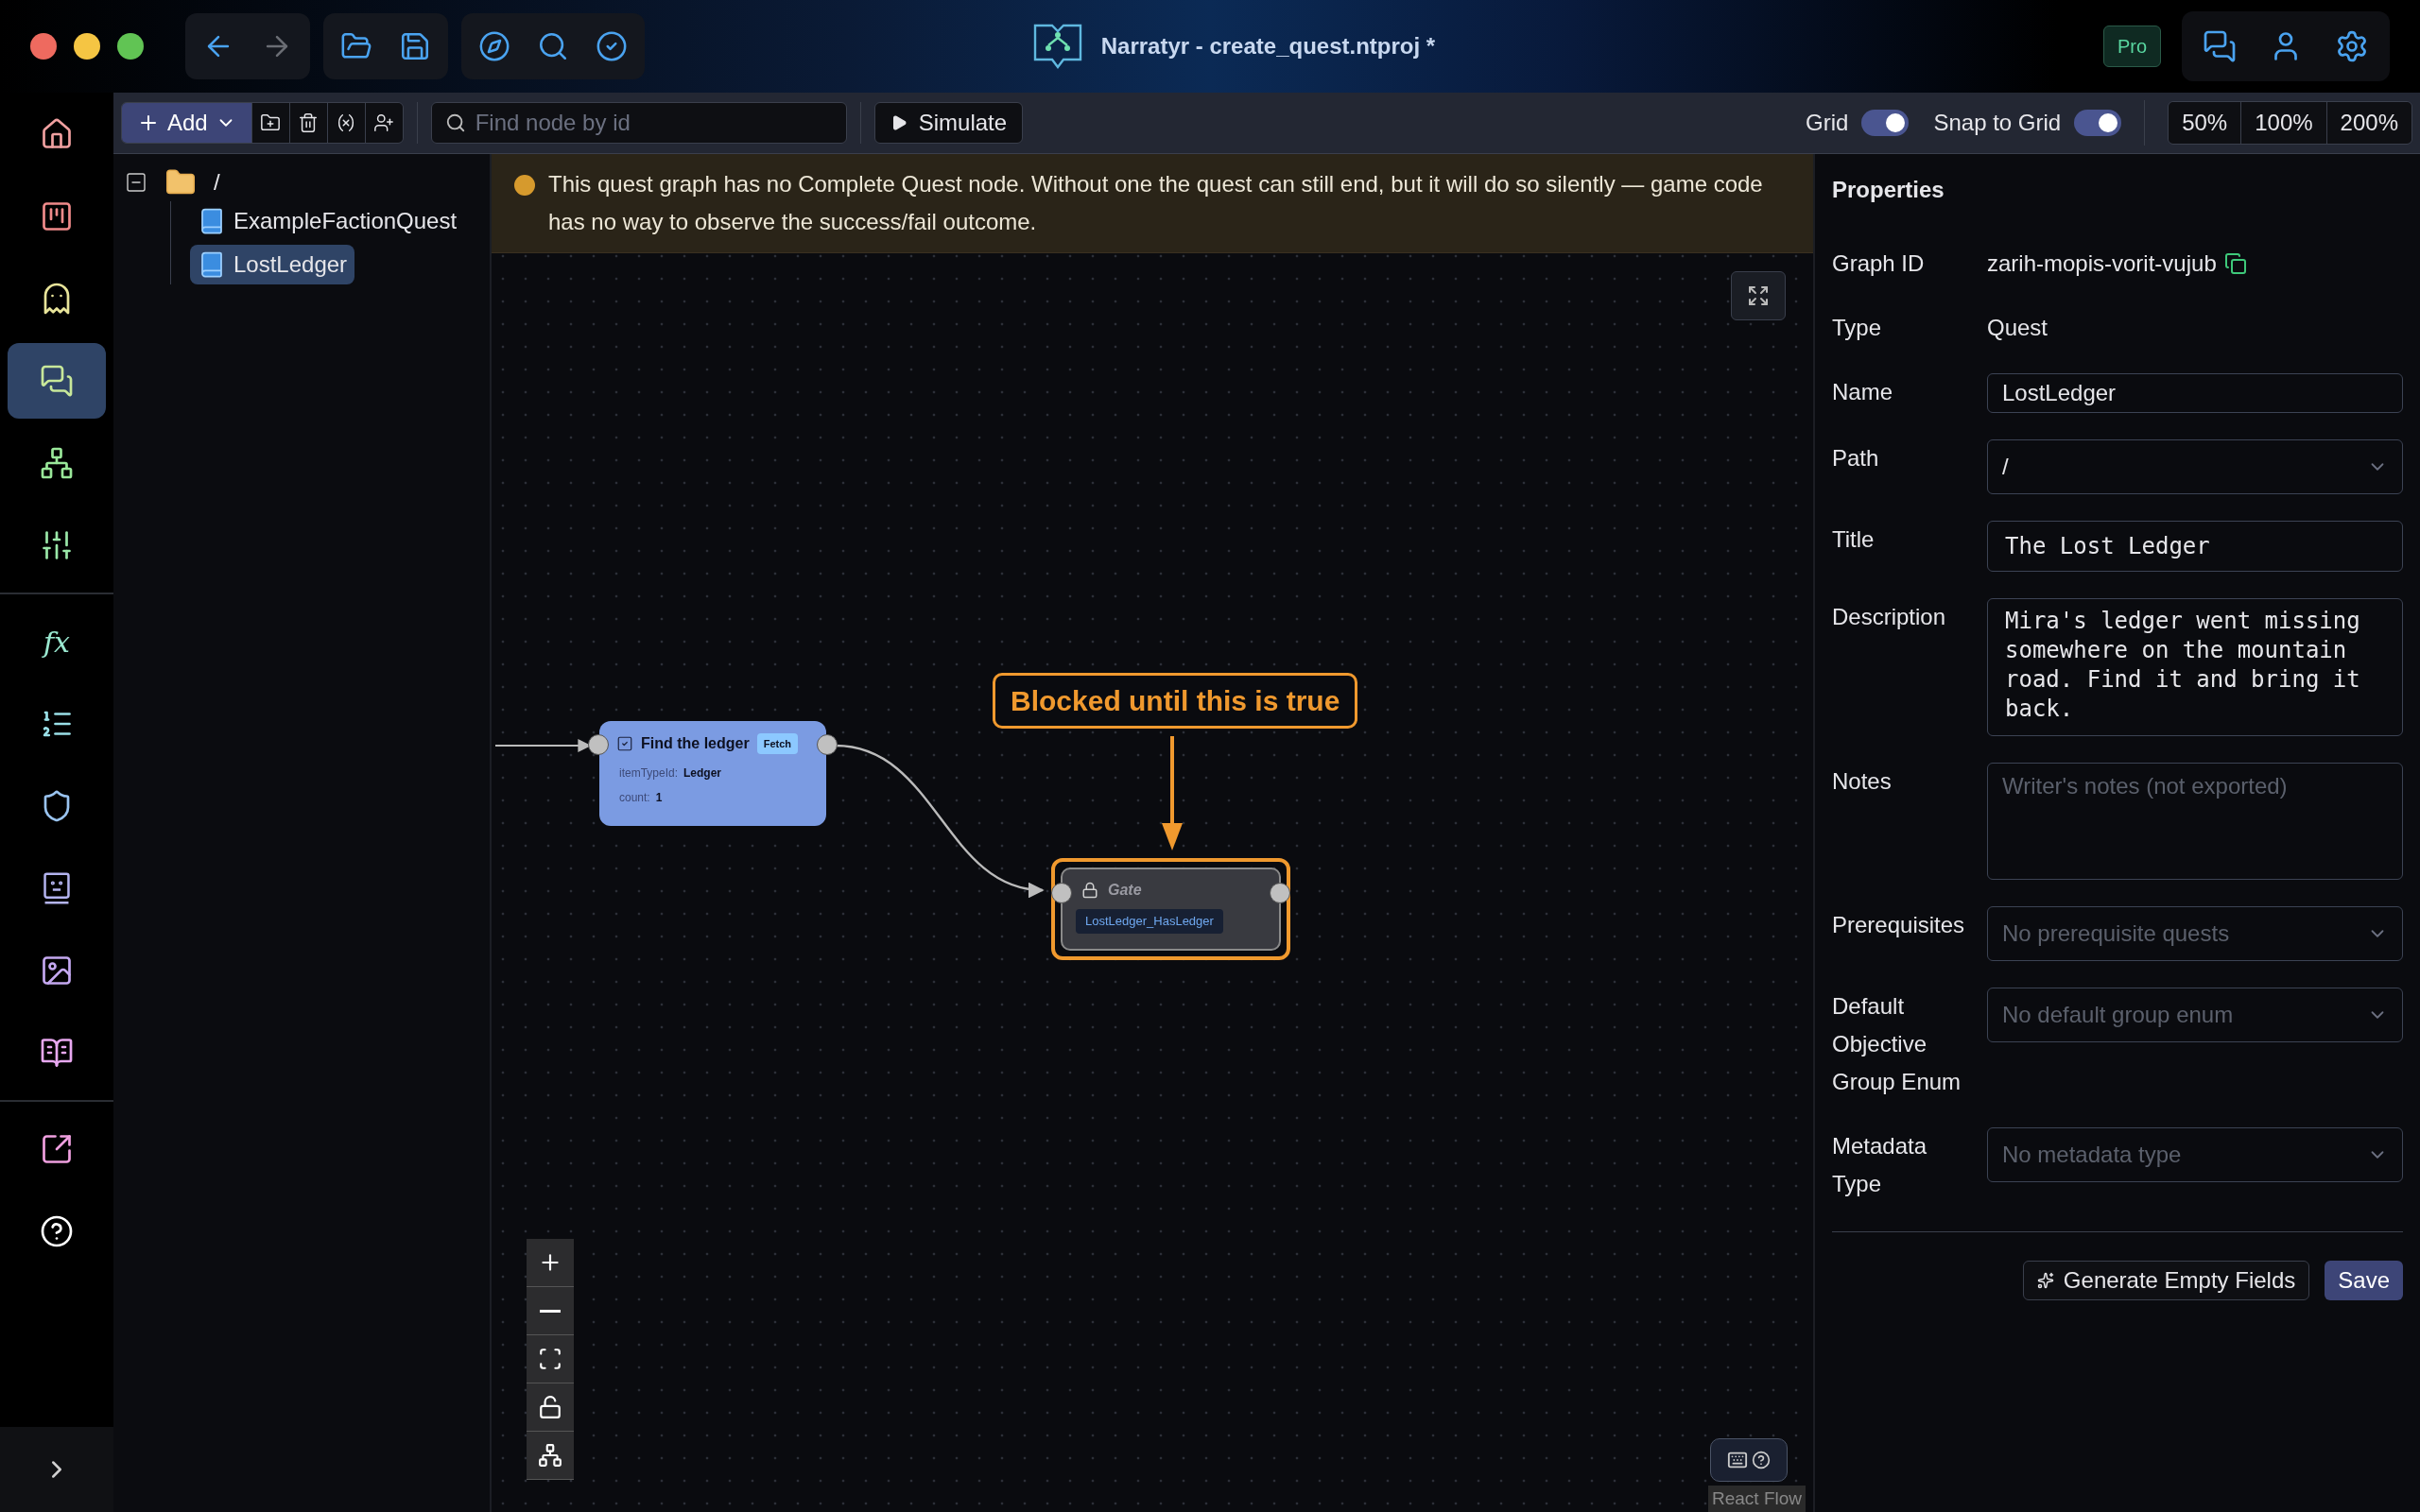  What do you see at coordinates (57, 1149) in the screenshot?
I see `export-icon` at bounding box center [57, 1149].